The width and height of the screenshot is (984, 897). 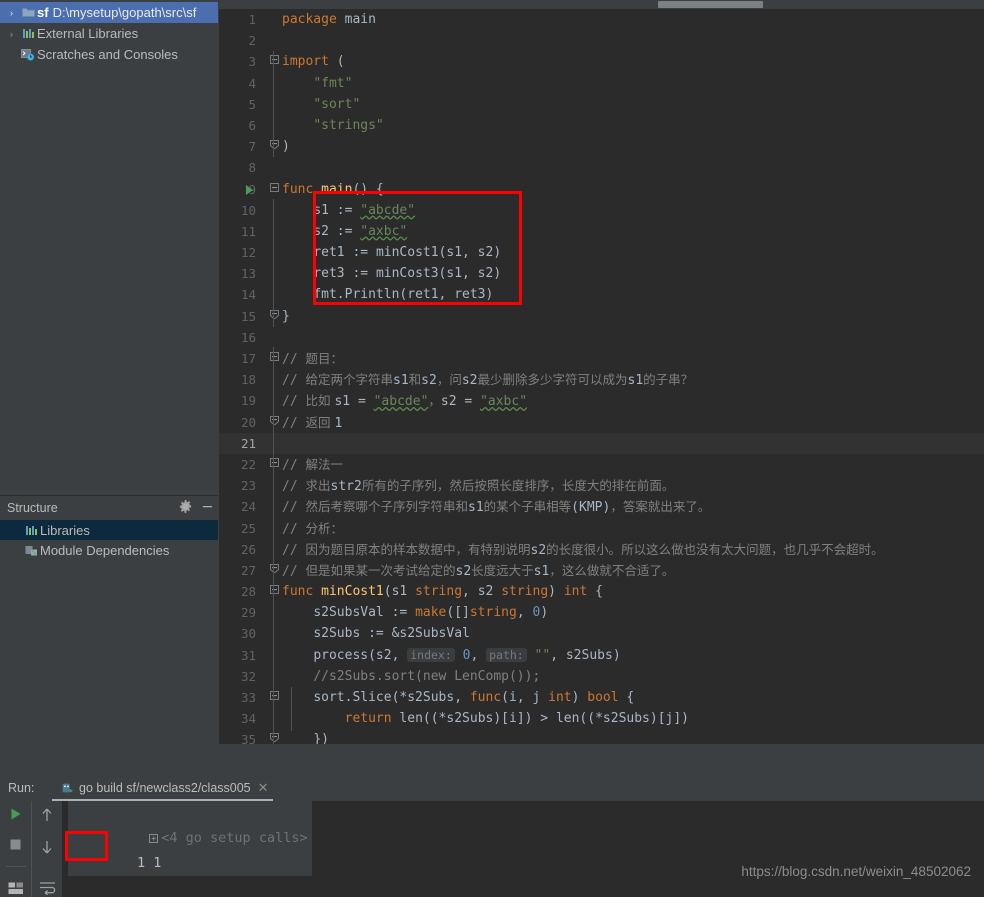 What do you see at coordinates (21, 787) in the screenshot?
I see `run-label: Run:` at bounding box center [21, 787].